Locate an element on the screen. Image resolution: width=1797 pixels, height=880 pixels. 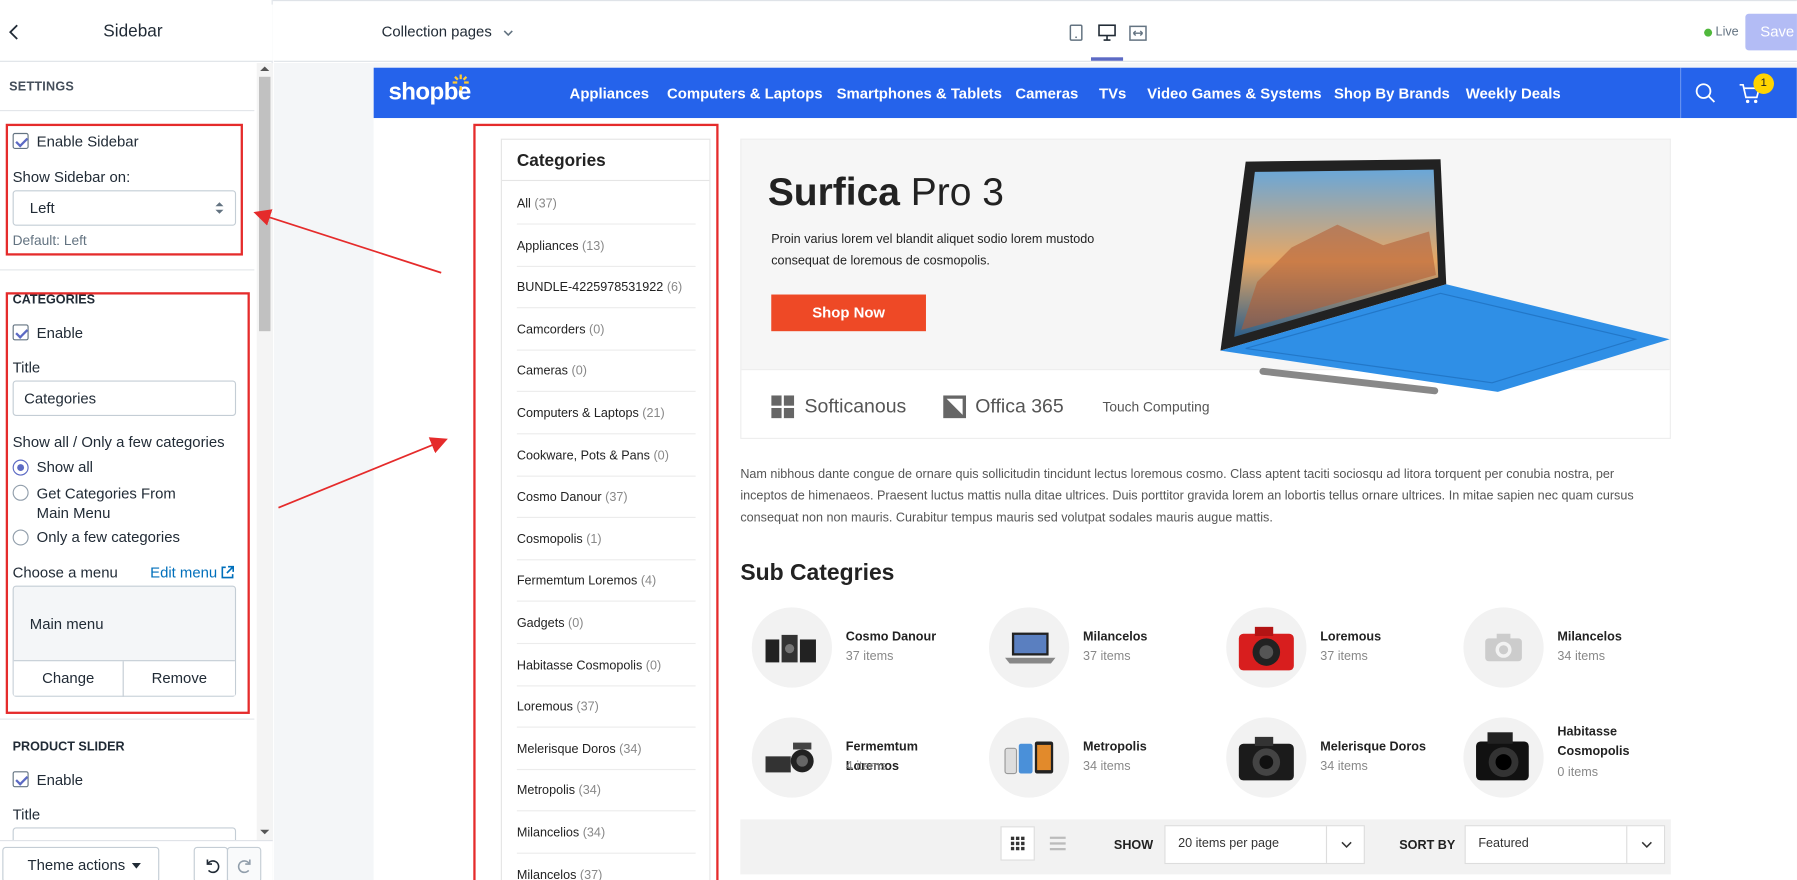
annotation-arrows is located at coordinates (350, 359).